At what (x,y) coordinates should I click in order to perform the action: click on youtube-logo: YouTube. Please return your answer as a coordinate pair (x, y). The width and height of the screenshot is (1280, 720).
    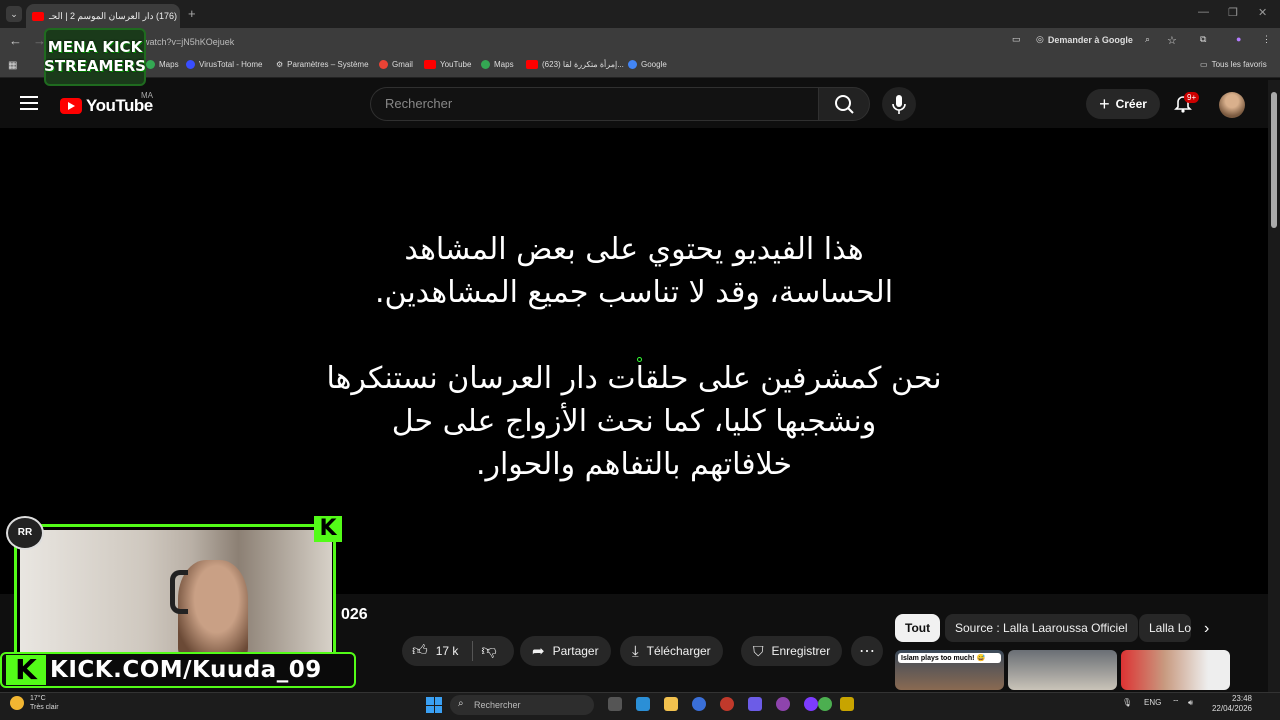
    Looking at the image, I should click on (106, 106).